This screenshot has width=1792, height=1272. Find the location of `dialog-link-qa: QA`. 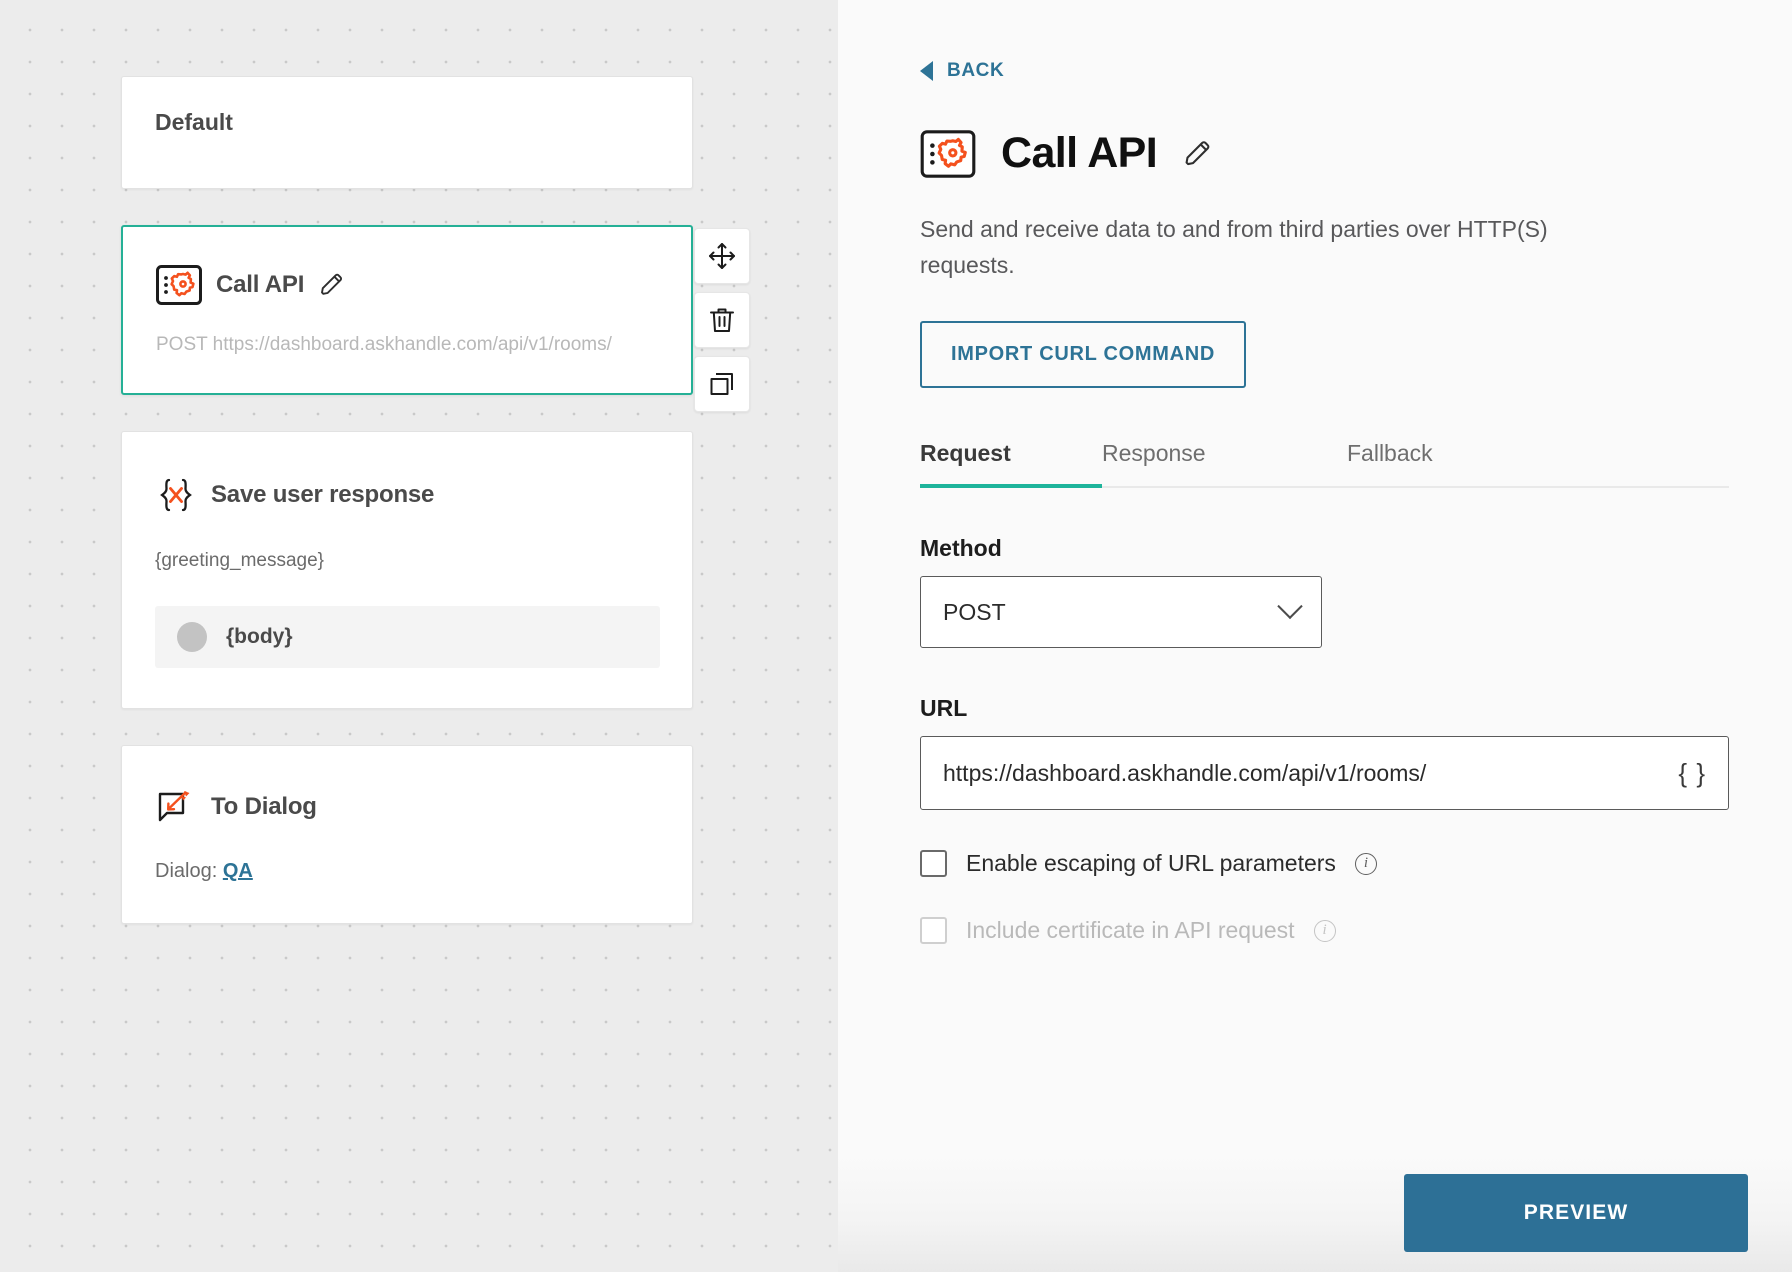

dialog-link-qa: QA is located at coordinates (238, 871).